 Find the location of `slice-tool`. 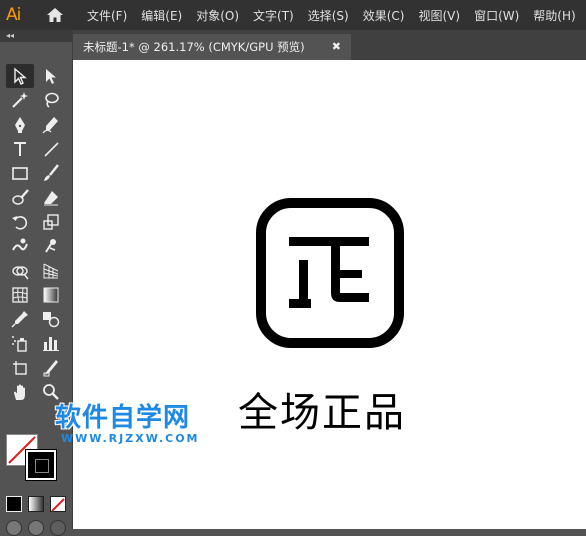

slice-tool is located at coordinates (51, 368).